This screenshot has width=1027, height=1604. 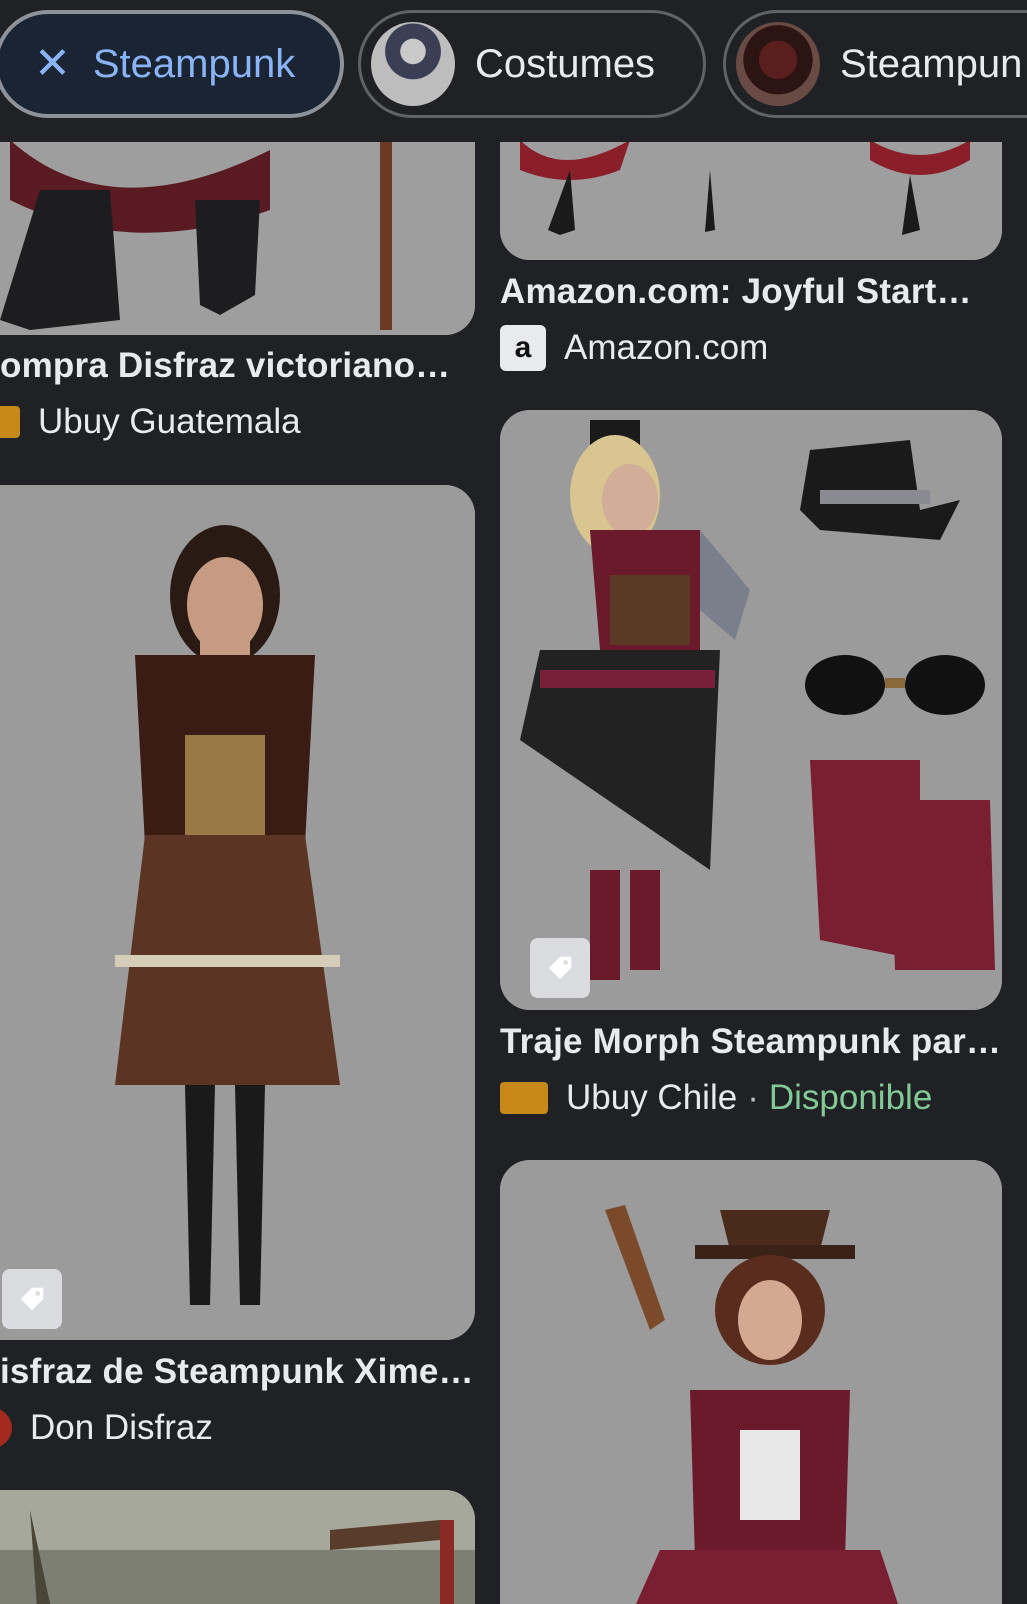 I want to click on result-source-4: Ubuy Chile · Disponible, so click(x=716, y=1098).